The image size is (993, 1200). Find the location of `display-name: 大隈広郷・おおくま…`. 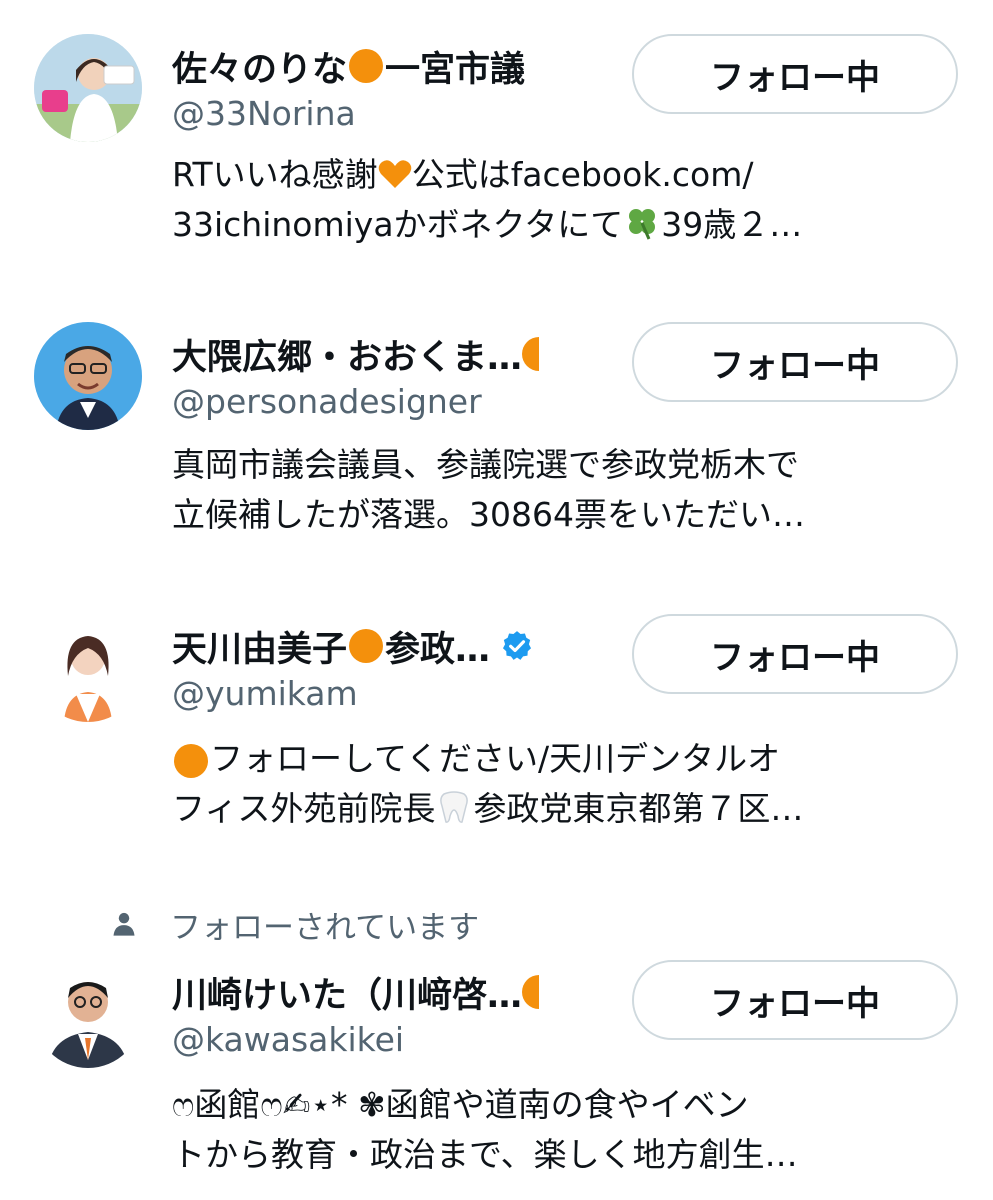

display-name: 大隈広郷・おおくま… is located at coordinates (347, 354).